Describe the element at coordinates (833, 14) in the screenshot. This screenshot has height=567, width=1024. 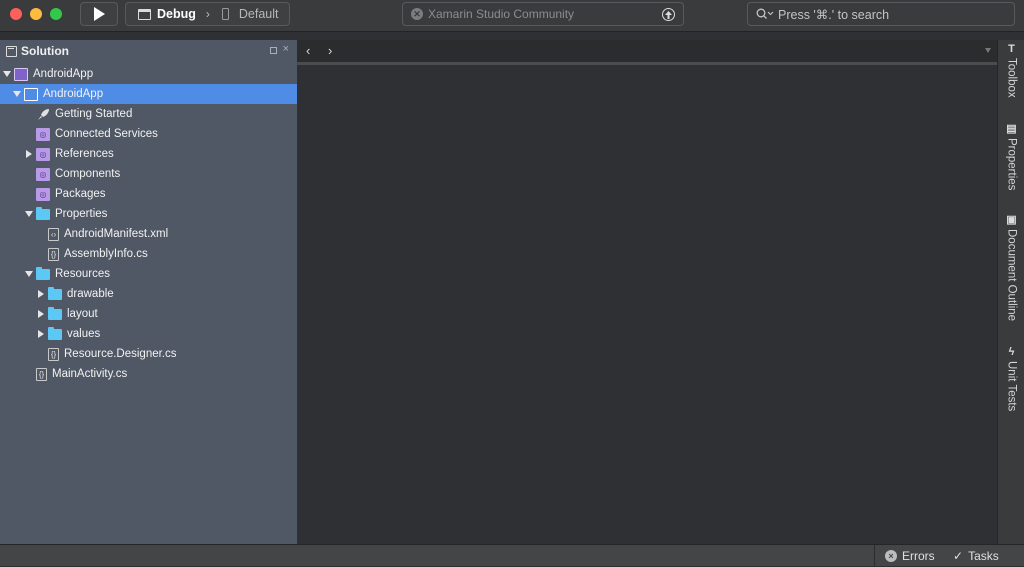
I see `search-input: Press '⌘.' to search` at that location.